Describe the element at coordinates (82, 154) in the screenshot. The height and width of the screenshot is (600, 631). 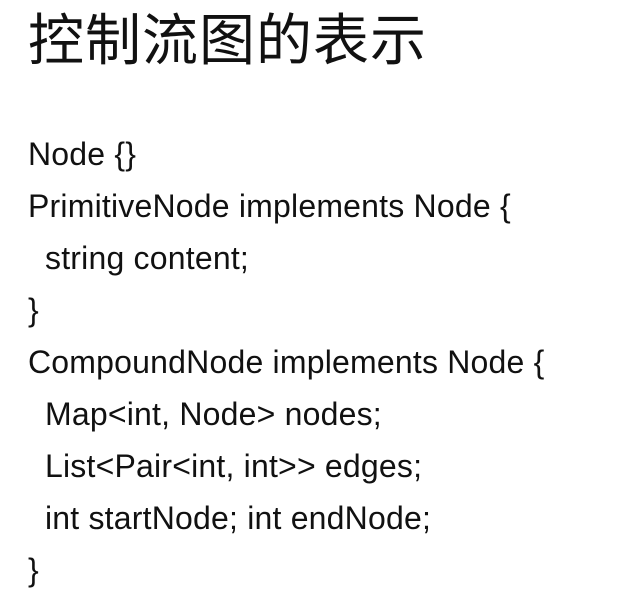
I see `code-line: Node {}` at that location.